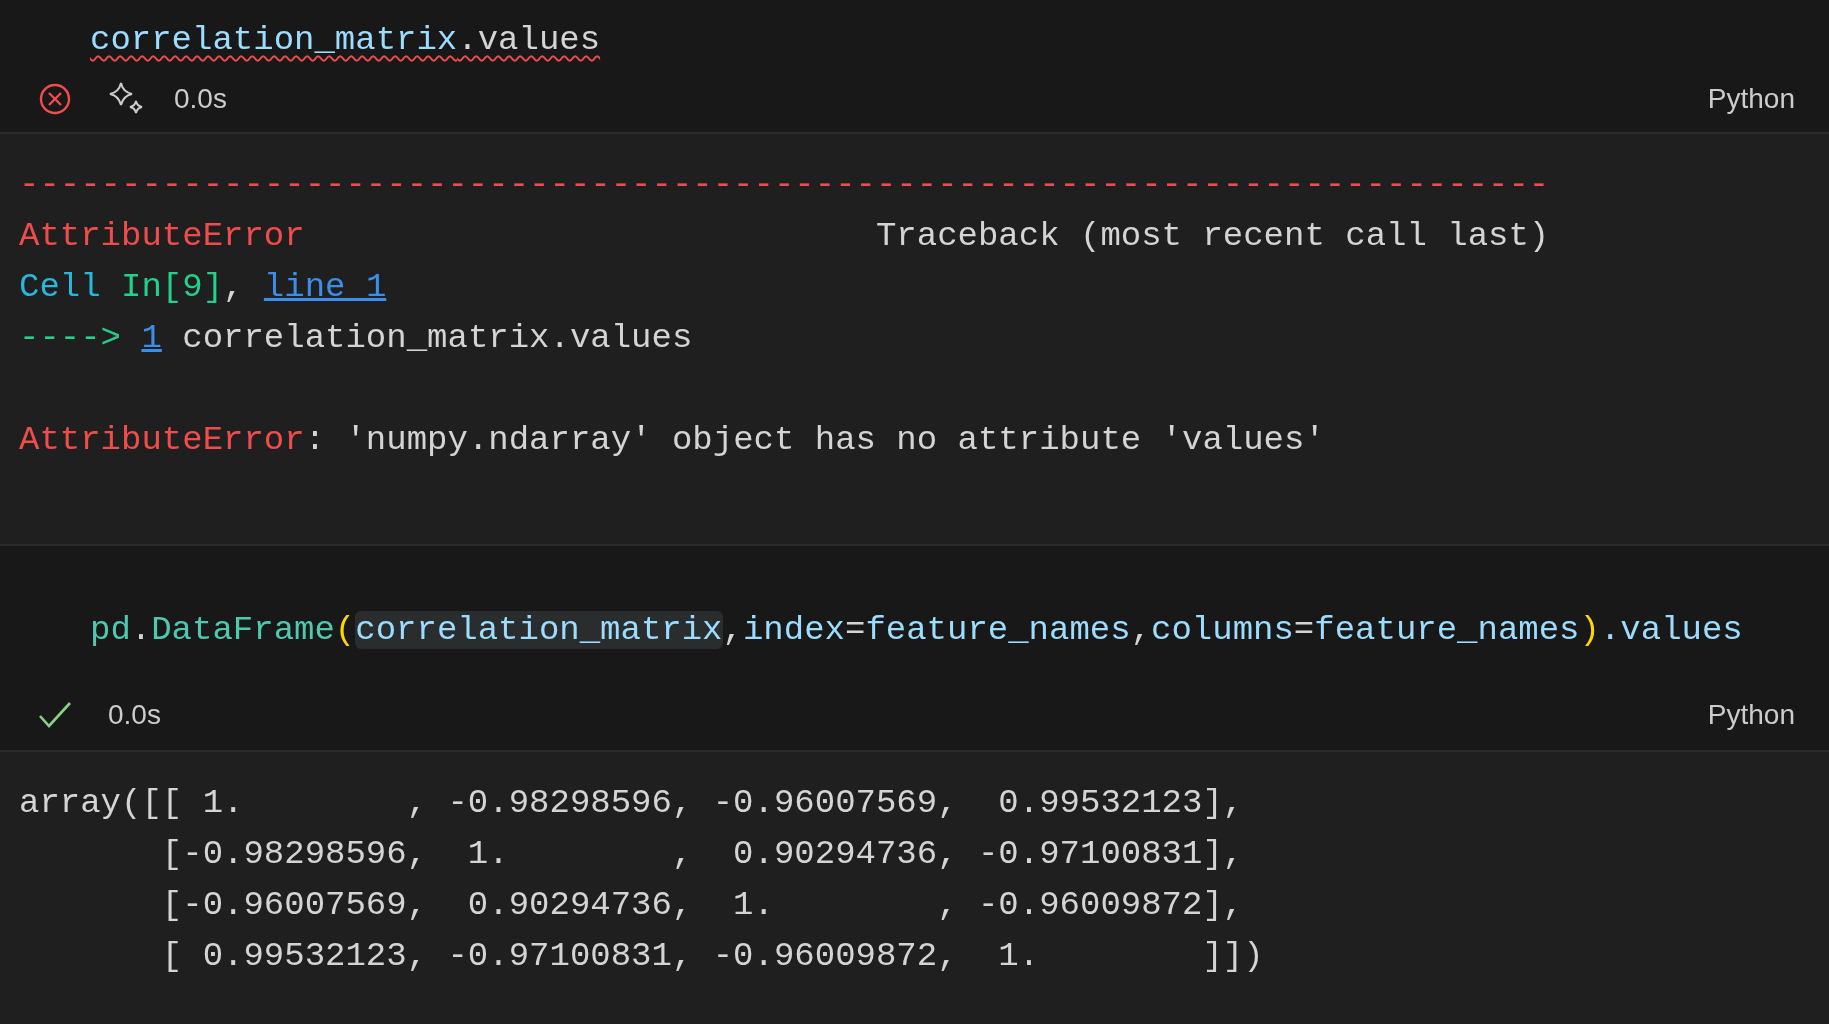  I want to click on output-line: ----> 1 correlation_matrix.values, so click(356, 338).